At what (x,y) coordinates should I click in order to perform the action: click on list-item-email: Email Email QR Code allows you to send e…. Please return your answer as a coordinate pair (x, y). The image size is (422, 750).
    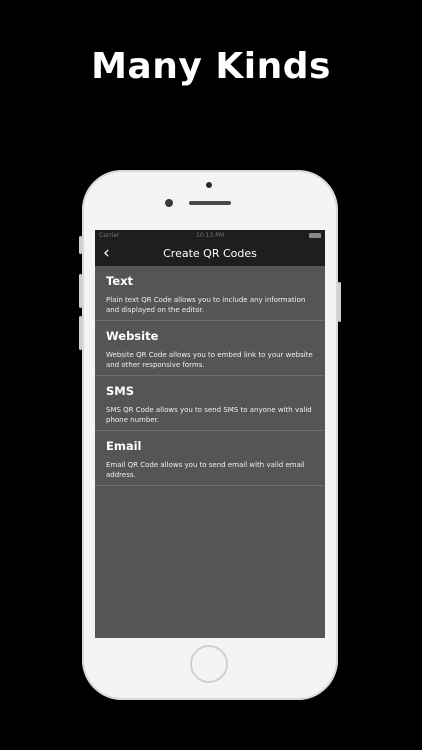
    Looking at the image, I should click on (210, 458).